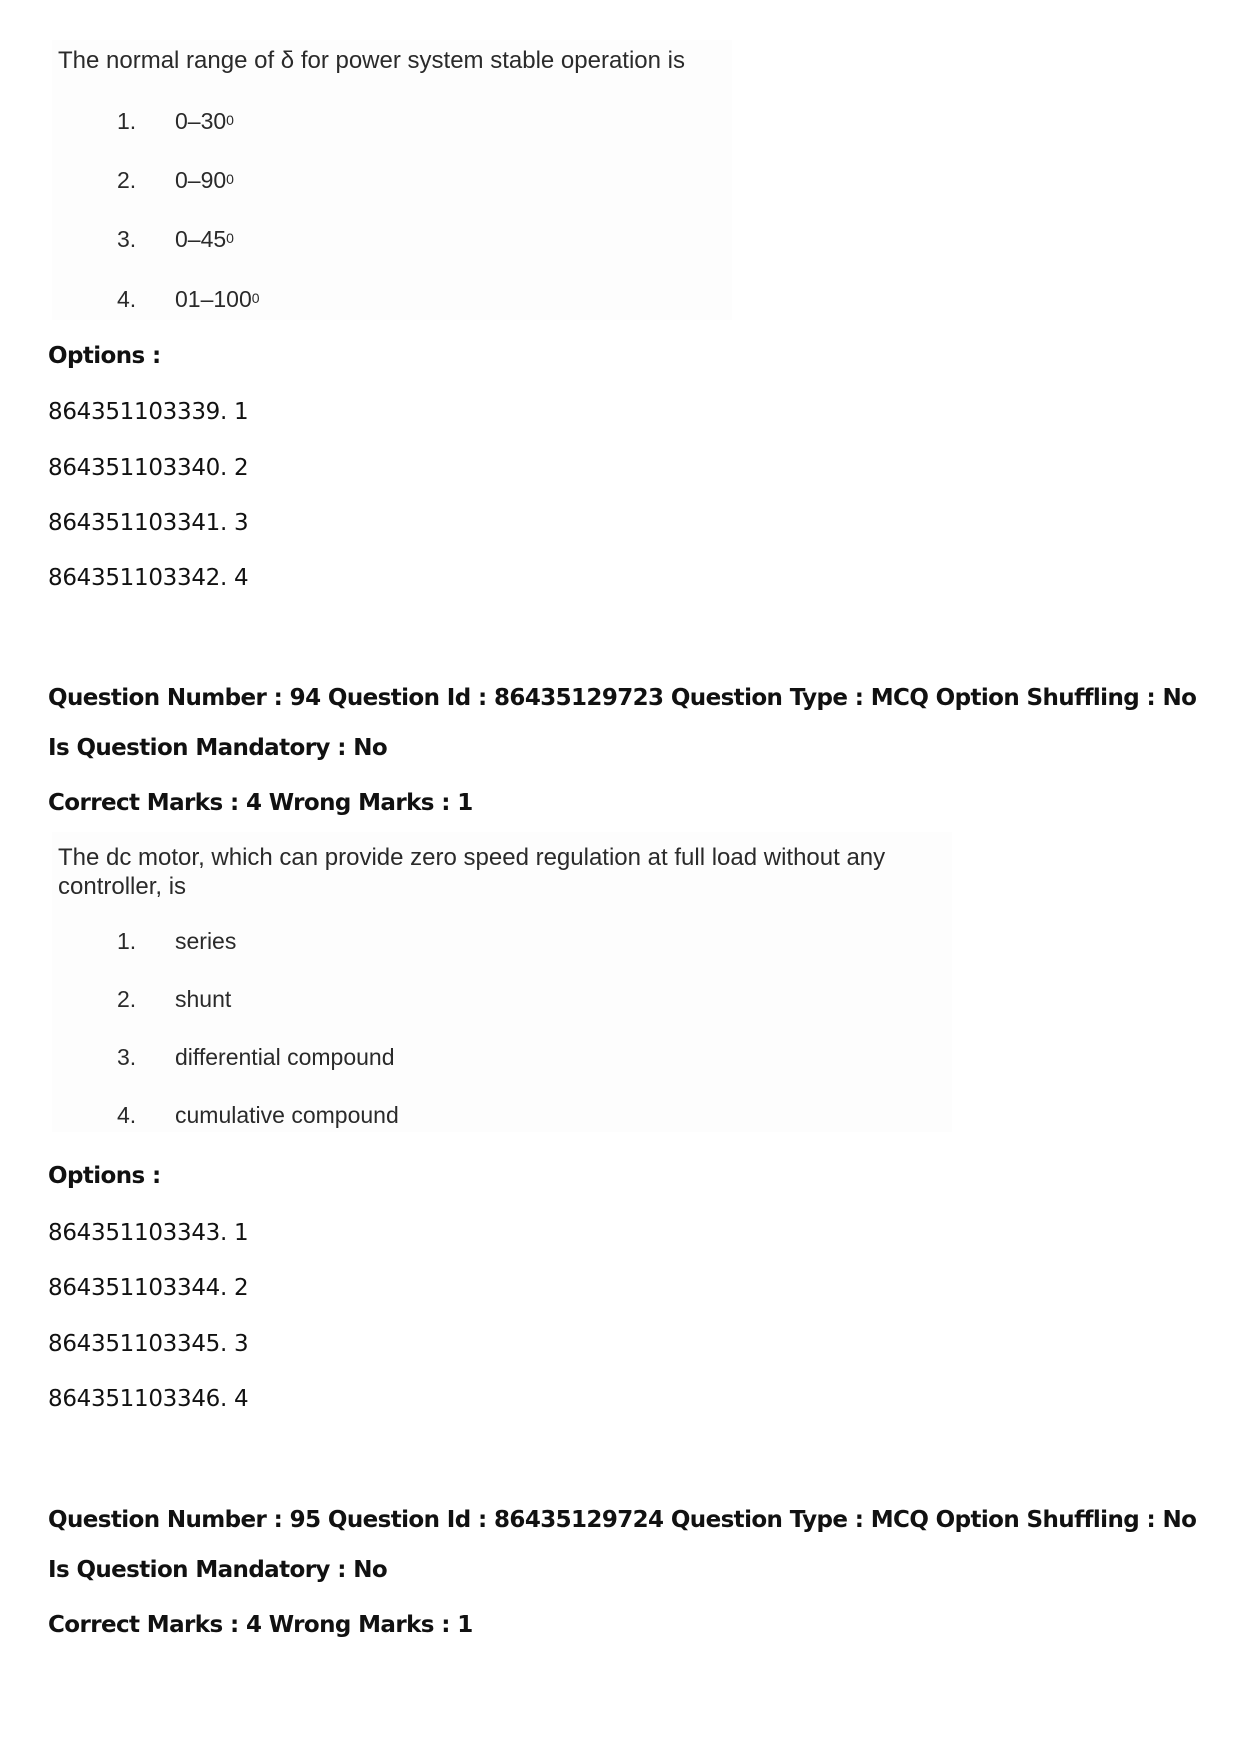  What do you see at coordinates (260, 1625) in the screenshot?
I see `question-95-marks: Correct Marks : 4 Wrong Marks : 1` at bounding box center [260, 1625].